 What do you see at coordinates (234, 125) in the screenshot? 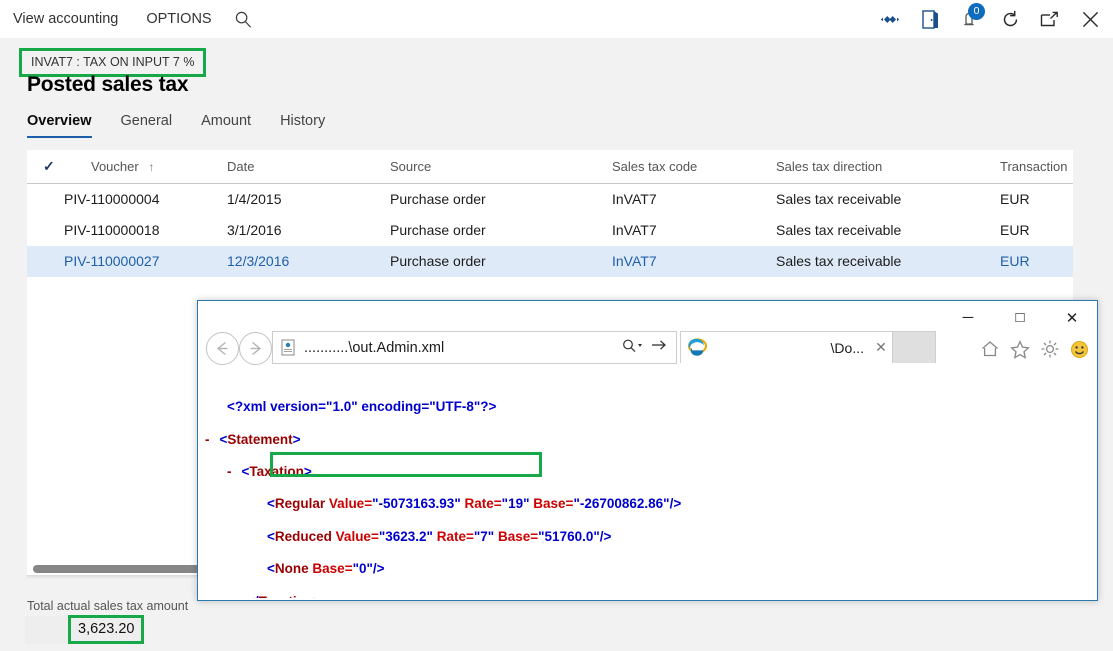
I see `tab-amount: Amount` at bounding box center [234, 125].